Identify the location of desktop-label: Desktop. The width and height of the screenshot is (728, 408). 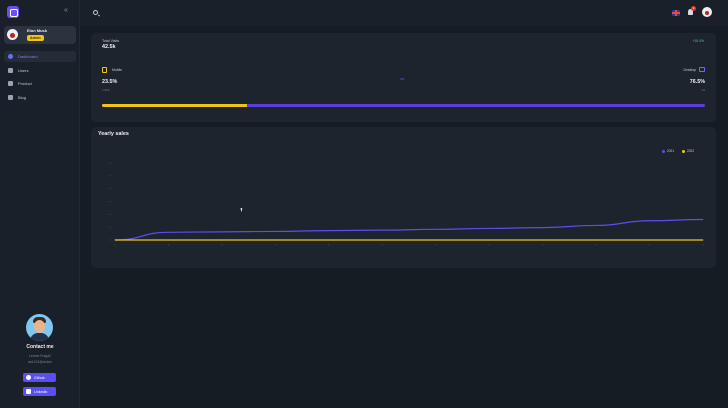
(689, 70).